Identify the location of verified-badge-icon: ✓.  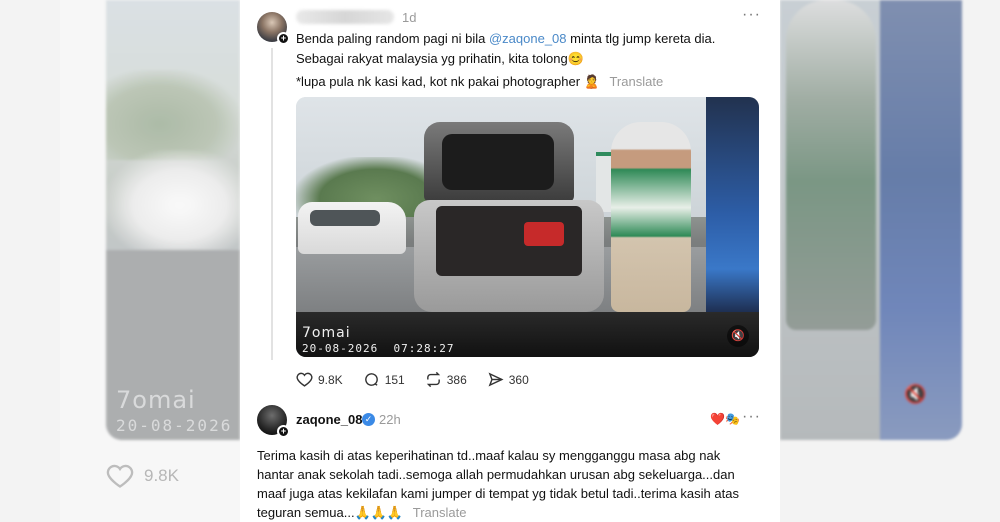
(368, 419).